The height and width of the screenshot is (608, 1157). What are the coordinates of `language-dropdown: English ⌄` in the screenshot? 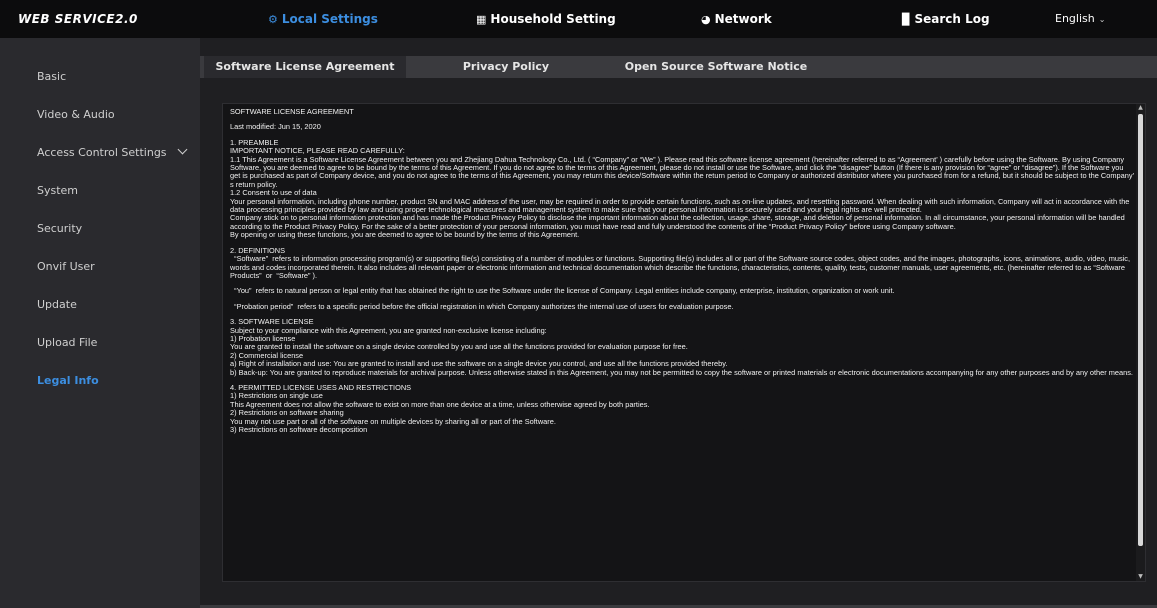 It's located at (1080, 19).